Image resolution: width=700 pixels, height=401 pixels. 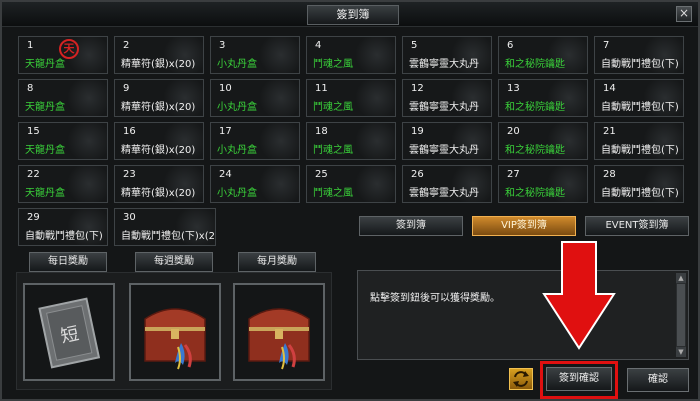 What do you see at coordinates (129, 131) in the screenshot?
I see `day-number: 16` at bounding box center [129, 131].